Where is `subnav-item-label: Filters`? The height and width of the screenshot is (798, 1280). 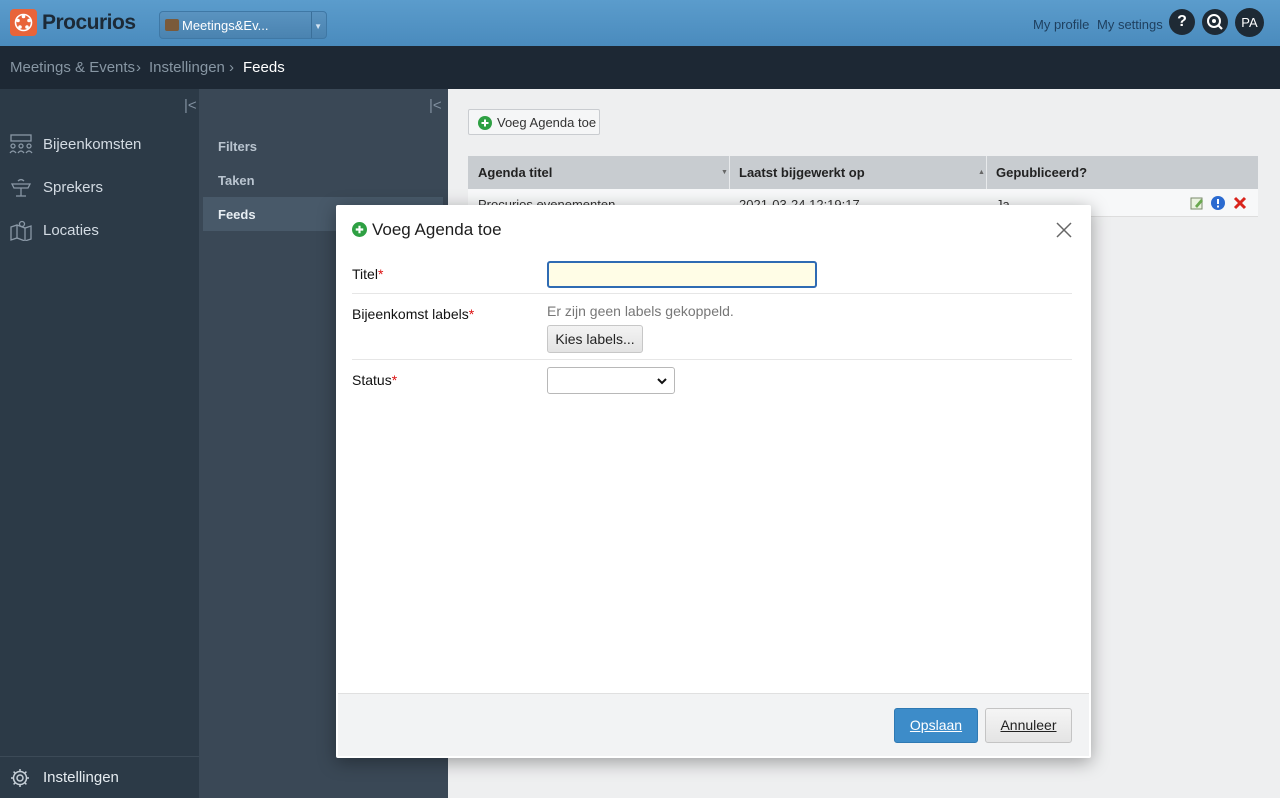 subnav-item-label: Filters is located at coordinates (238, 146).